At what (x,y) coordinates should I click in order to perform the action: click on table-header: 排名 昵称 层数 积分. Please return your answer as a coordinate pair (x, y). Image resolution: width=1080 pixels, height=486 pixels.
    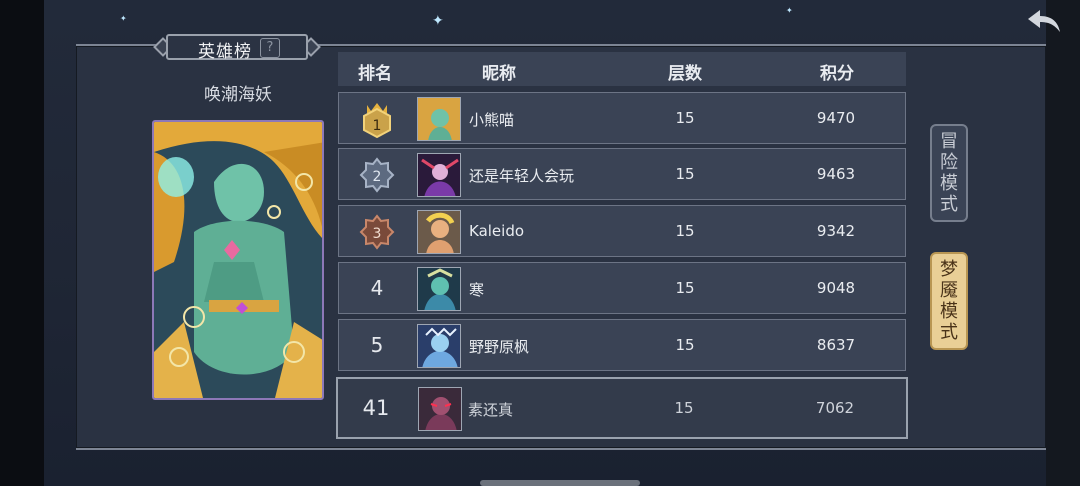
    Looking at the image, I should click on (622, 69).